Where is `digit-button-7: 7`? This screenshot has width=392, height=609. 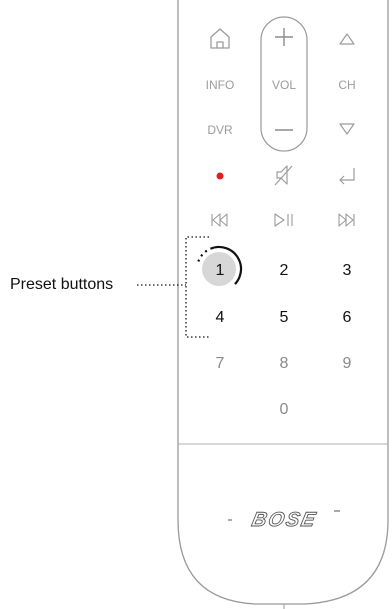 digit-button-7: 7 is located at coordinates (220, 363).